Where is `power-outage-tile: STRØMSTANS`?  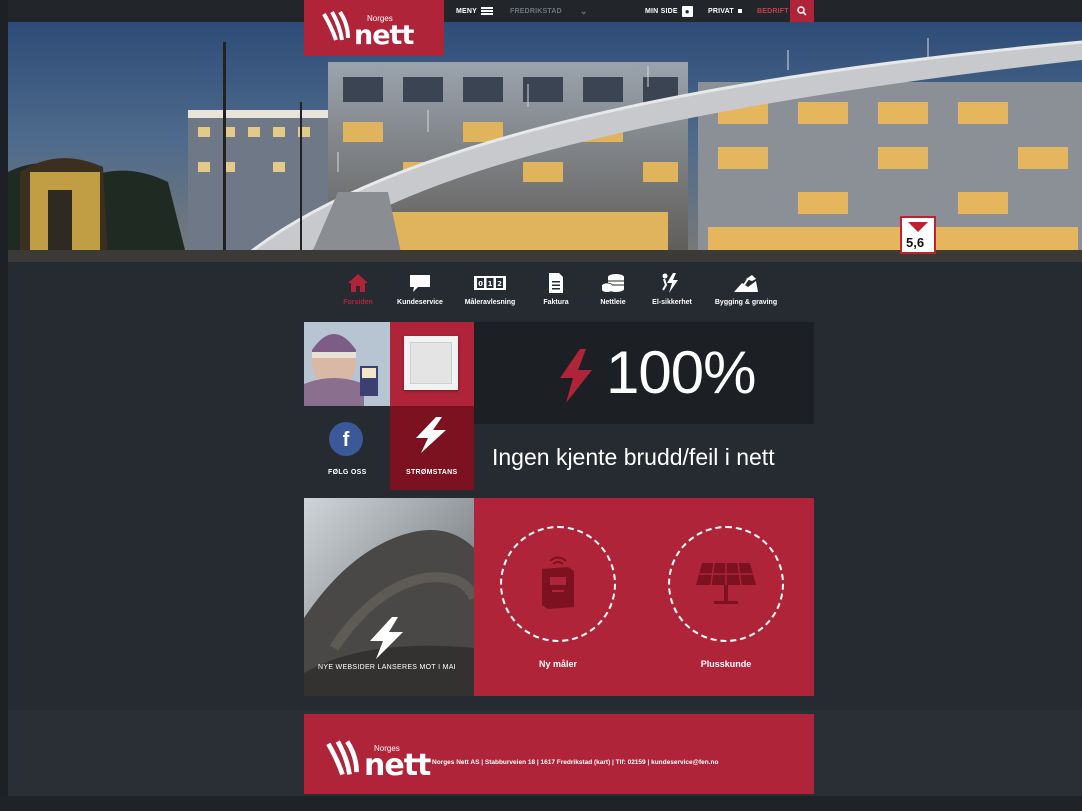 power-outage-tile: STRØMSTANS is located at coordinates (432, 448).